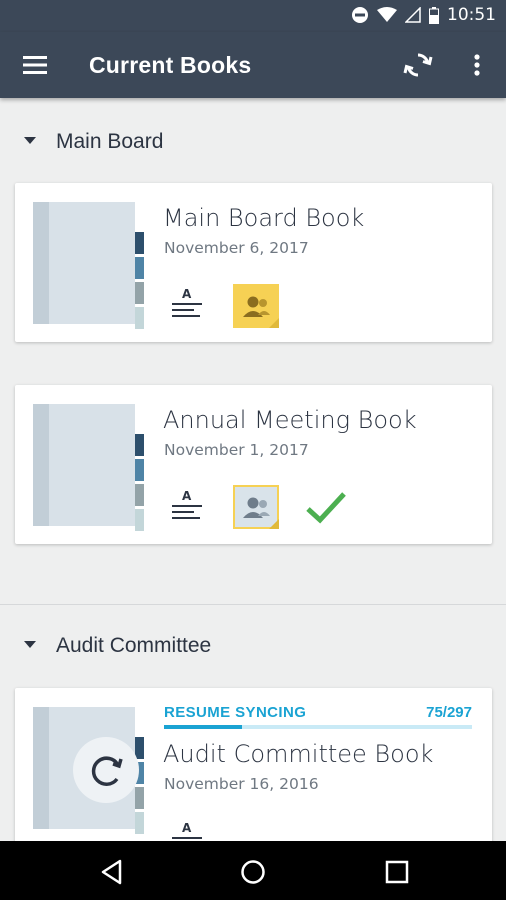 Image resolution: width=506 pixels, height=900 pixels. I want to click on downloaded-check-icon, so click(326, 508).